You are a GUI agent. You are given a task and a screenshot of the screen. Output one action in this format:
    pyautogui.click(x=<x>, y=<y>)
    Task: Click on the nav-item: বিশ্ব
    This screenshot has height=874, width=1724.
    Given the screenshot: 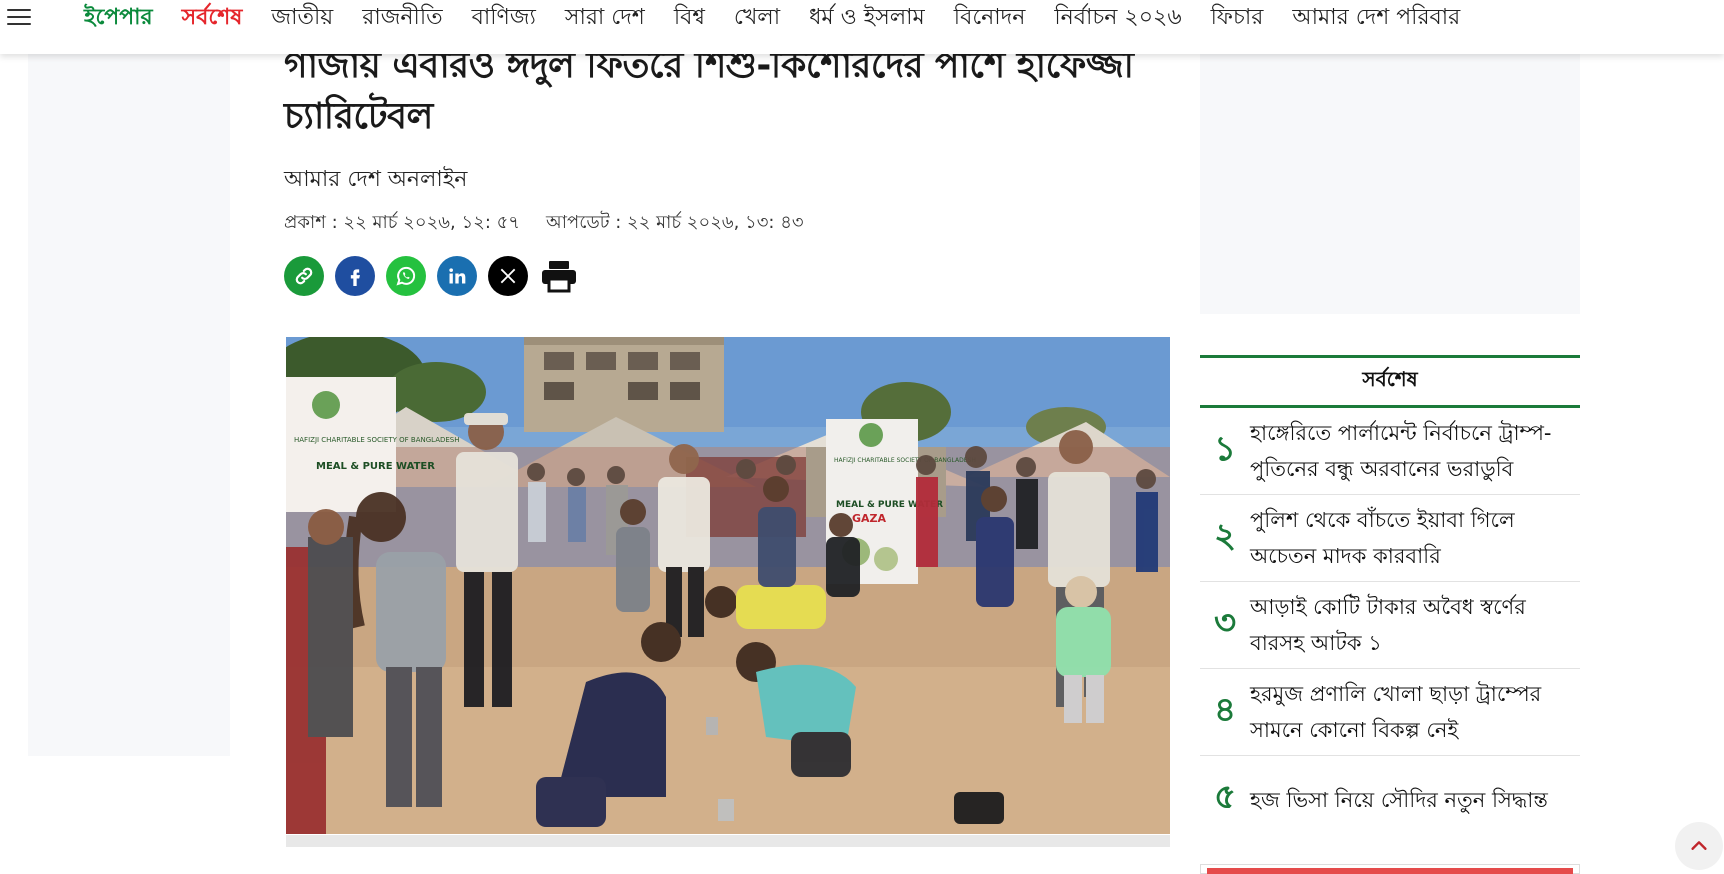 What is the action you would take?
    pyautogui.click(x=689, y=18)
    